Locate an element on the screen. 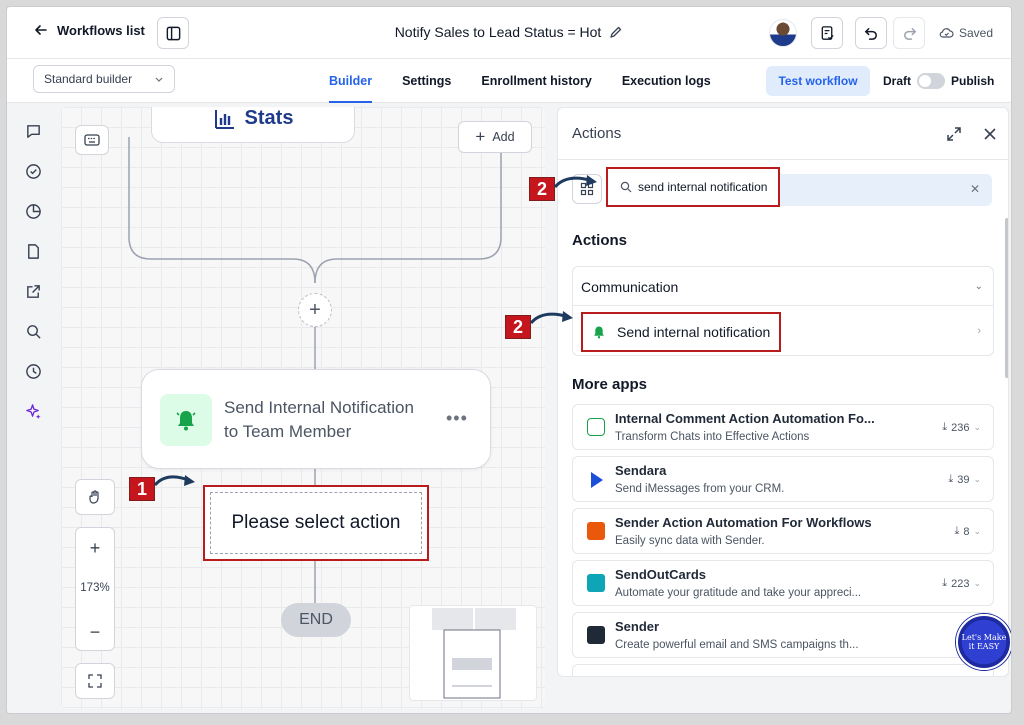 Image resolution: width=1024 pixels, height=725 pixels. expand-icon is located at coordinates (954, 134).